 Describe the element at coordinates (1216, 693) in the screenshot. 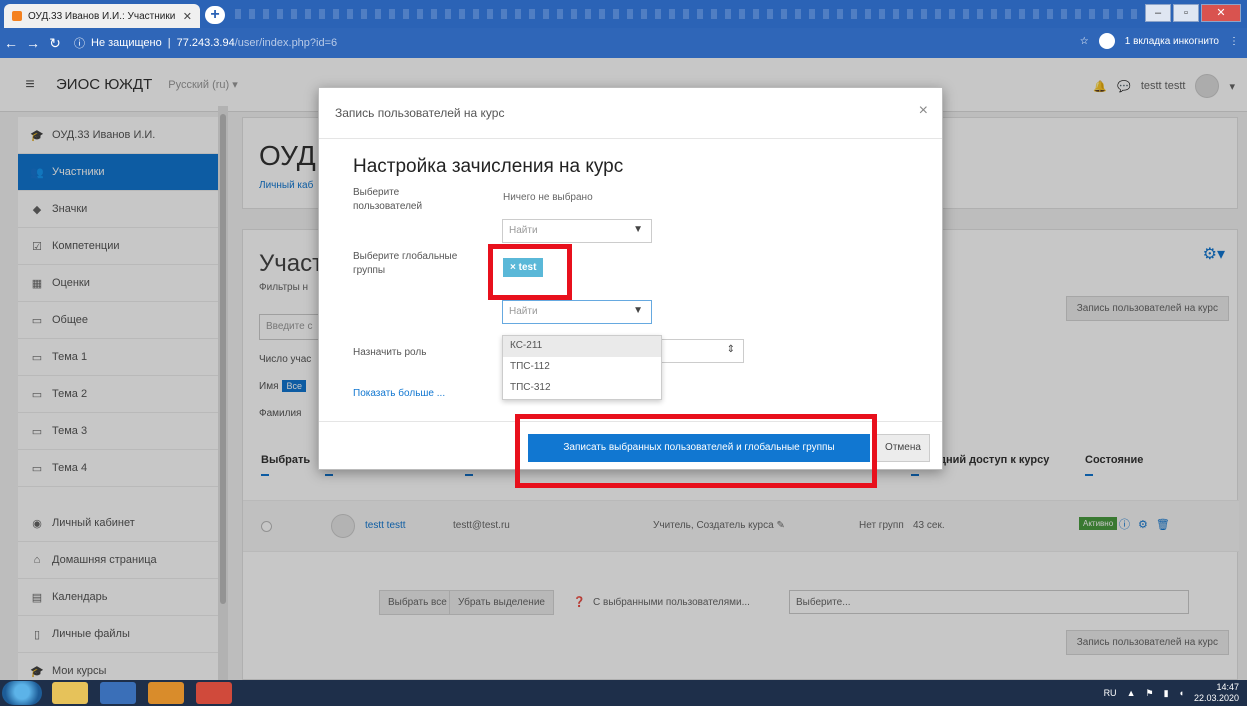

I see `clock: 14:47 22.03.2020` at that location.